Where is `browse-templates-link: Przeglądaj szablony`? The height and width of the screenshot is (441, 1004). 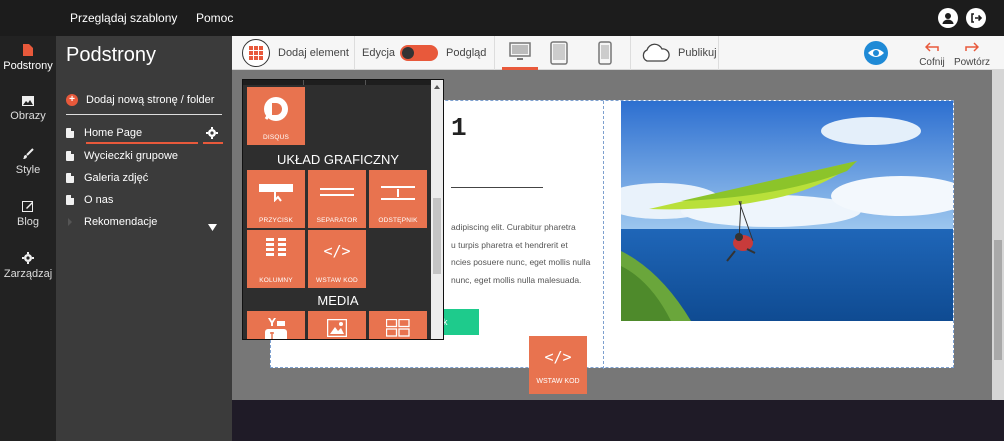 browse-templates-link: Przeglądaj szablony is located at coordinates (123, 18).